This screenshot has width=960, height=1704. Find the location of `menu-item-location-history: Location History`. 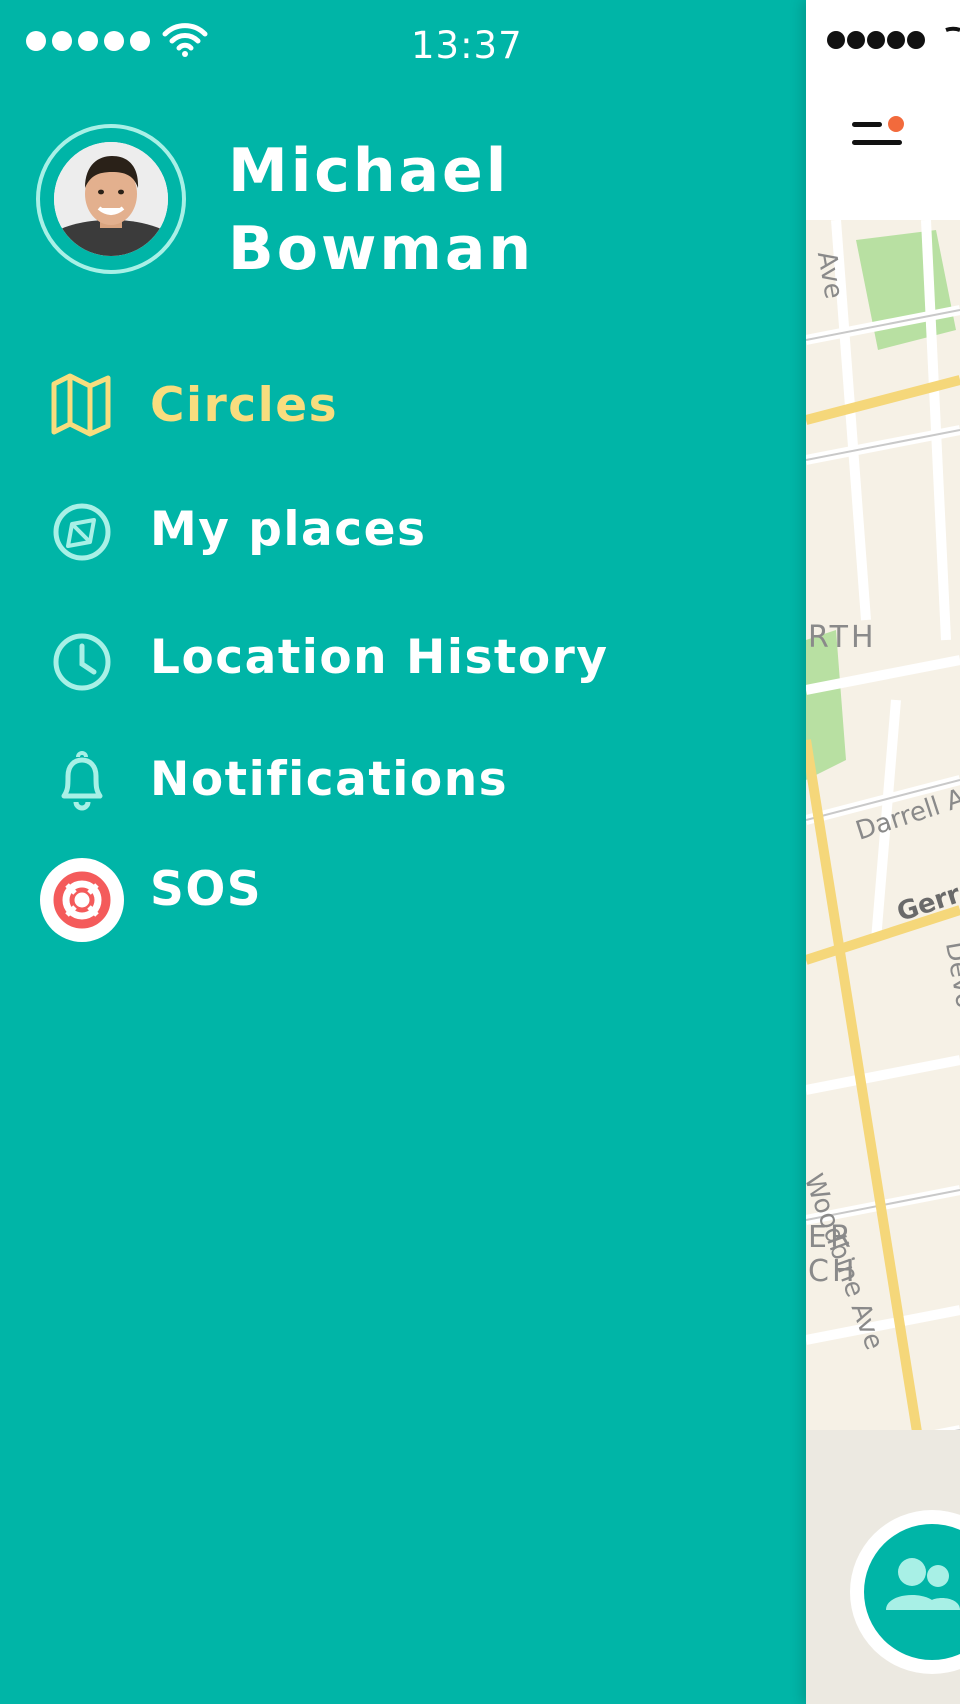

menu-item-location-history: Location History is located at coordinates (350, 651).